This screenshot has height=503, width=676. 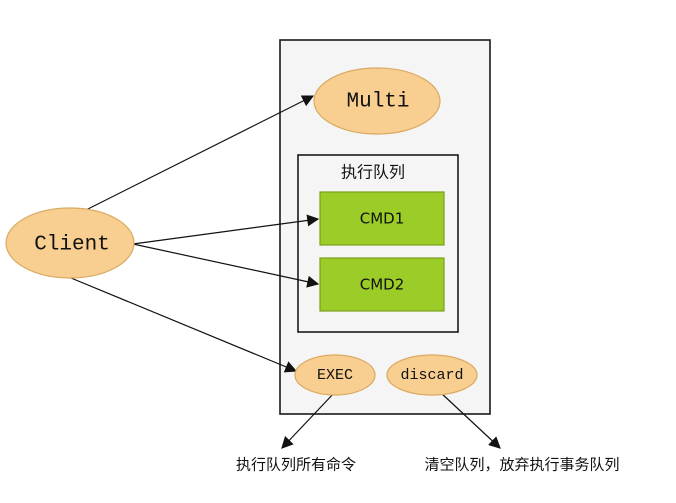 What do you see at coordinates (296, 465) in the screenshot?
I see `exec-description: 执行队列所有命令` at bounding box center [296, 465].